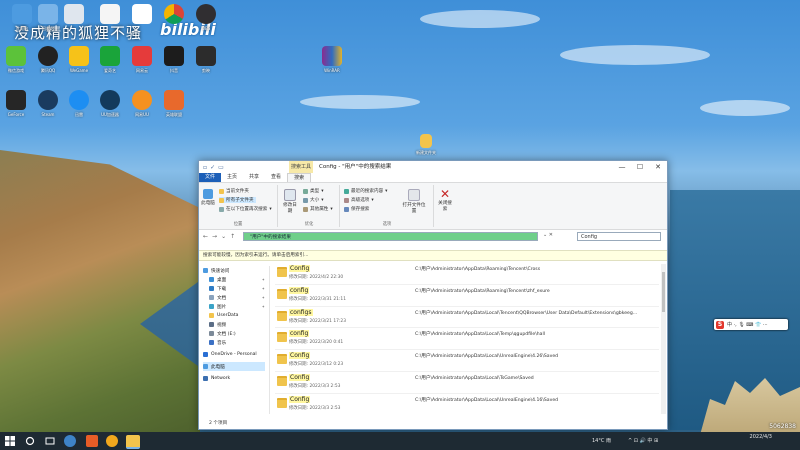 The height and width of the screenshot is (450, 800). Describe the element at coordinates (356, 209) in the screenshot. I see `save-search-button: 保存搜索` at that location.